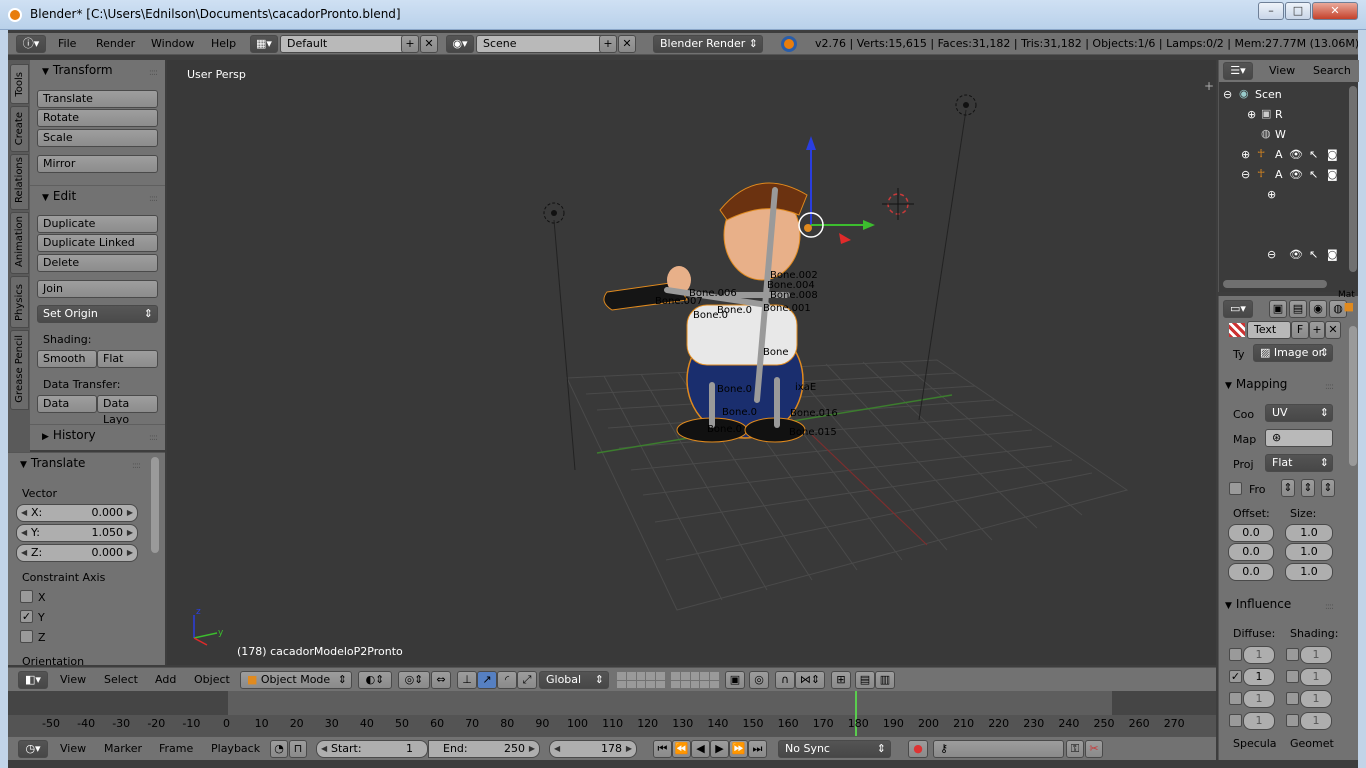 This screenshot has height=768, width=1366. What do you see at coordinates (1279, 154) in the screenshot?
I see `outliner-item-armature-1: A` at bounding box center [1279, 154].